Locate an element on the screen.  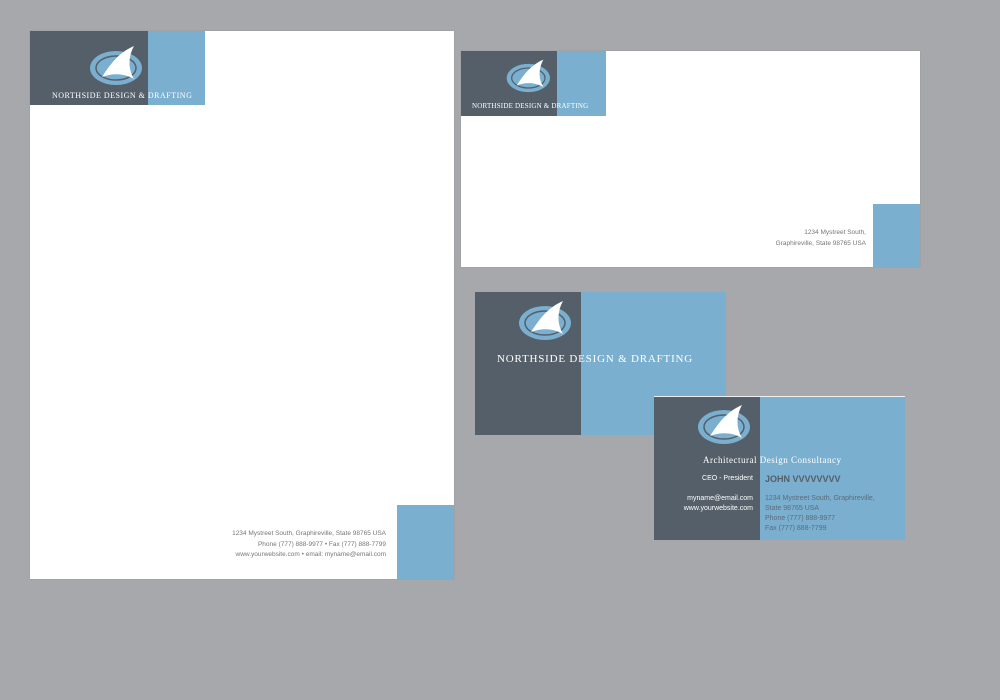
card-phone: Phone (777) 888-9977 is located at coordinates (800, 518).